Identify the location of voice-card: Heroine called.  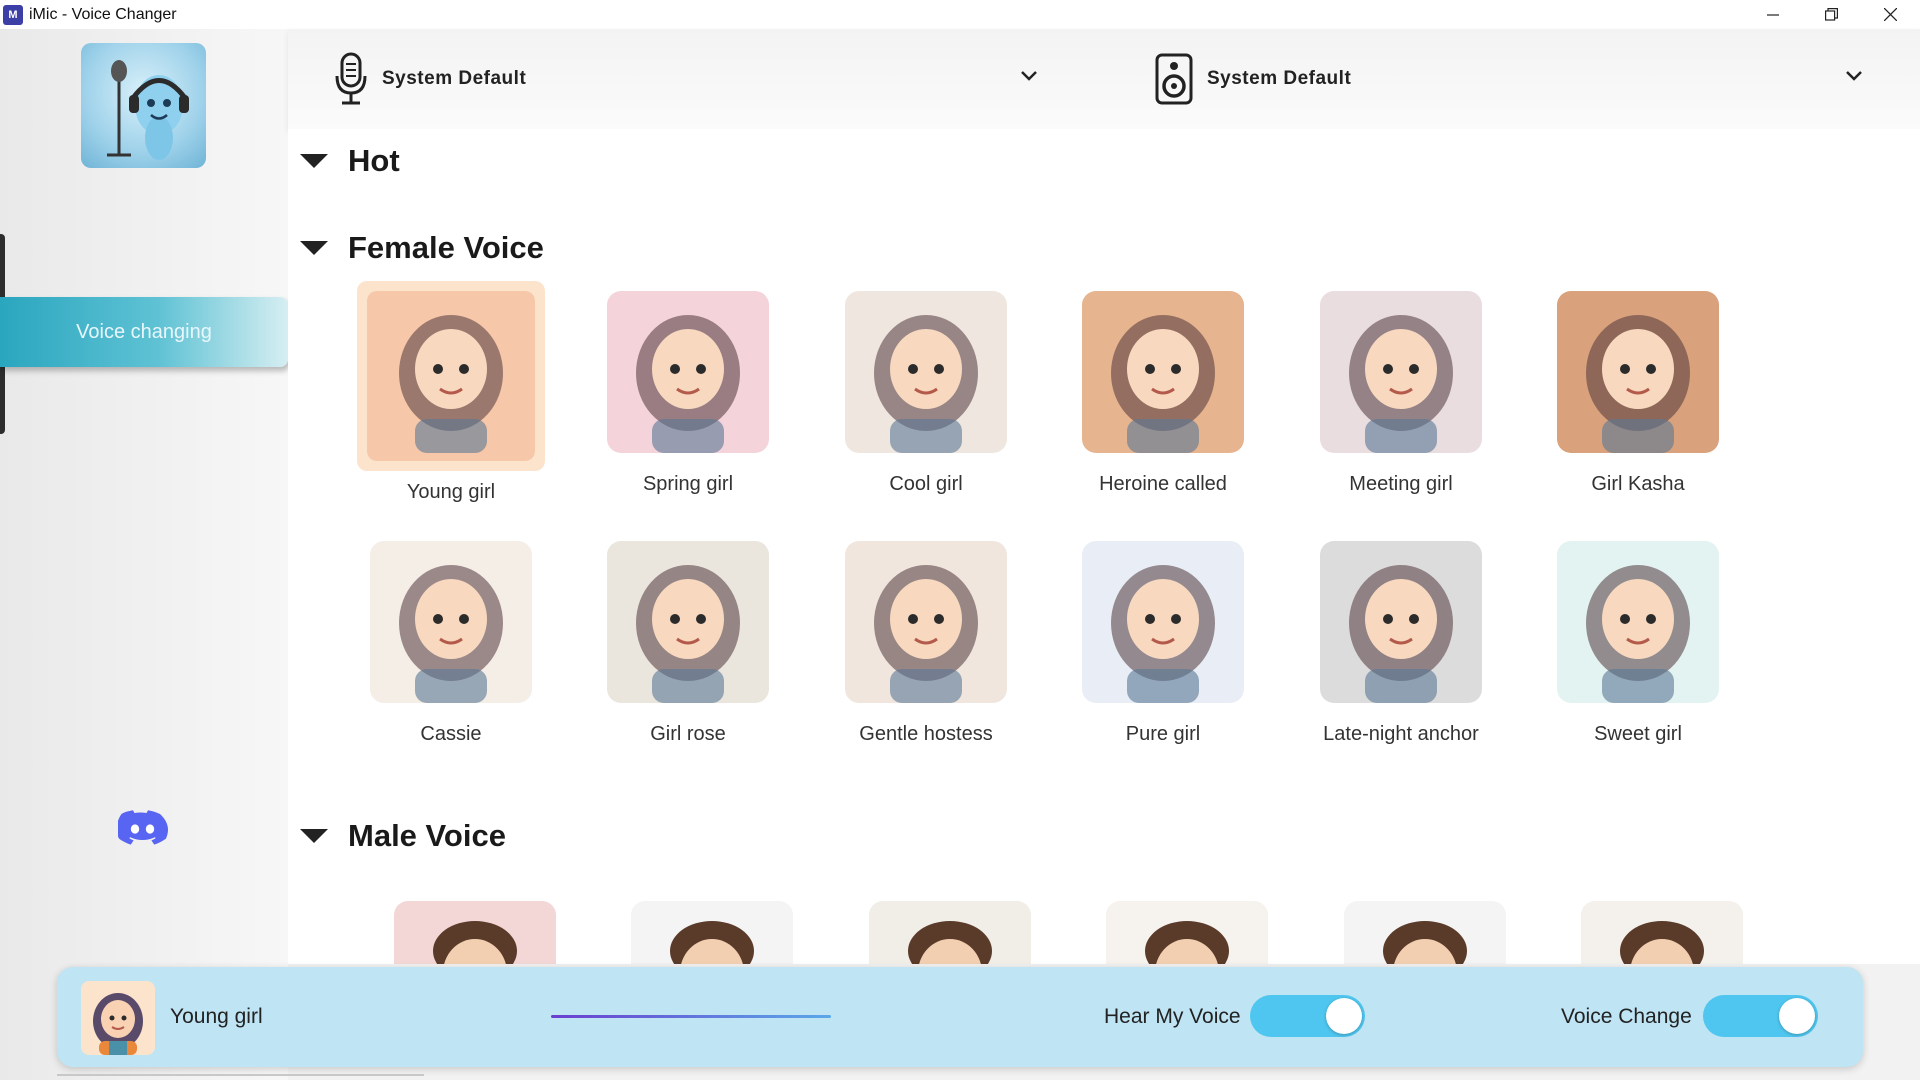
(1163, 393).